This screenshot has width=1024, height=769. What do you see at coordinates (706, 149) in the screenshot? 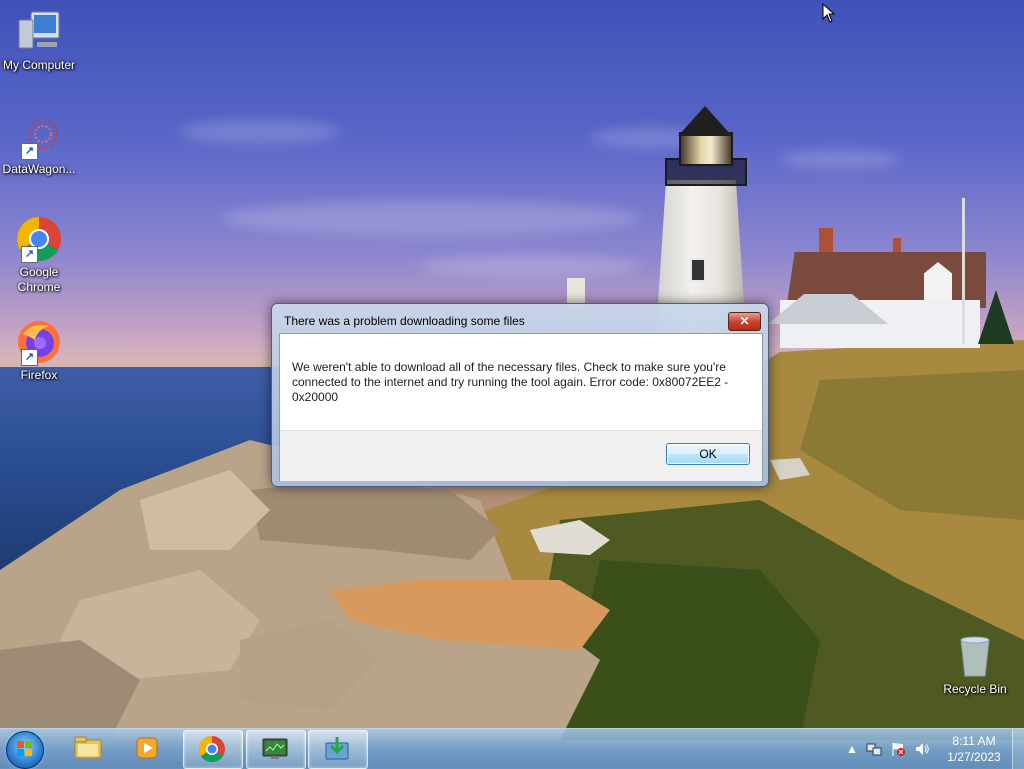
I see `lighthouse-lantern` at bounding box center [706, 149].